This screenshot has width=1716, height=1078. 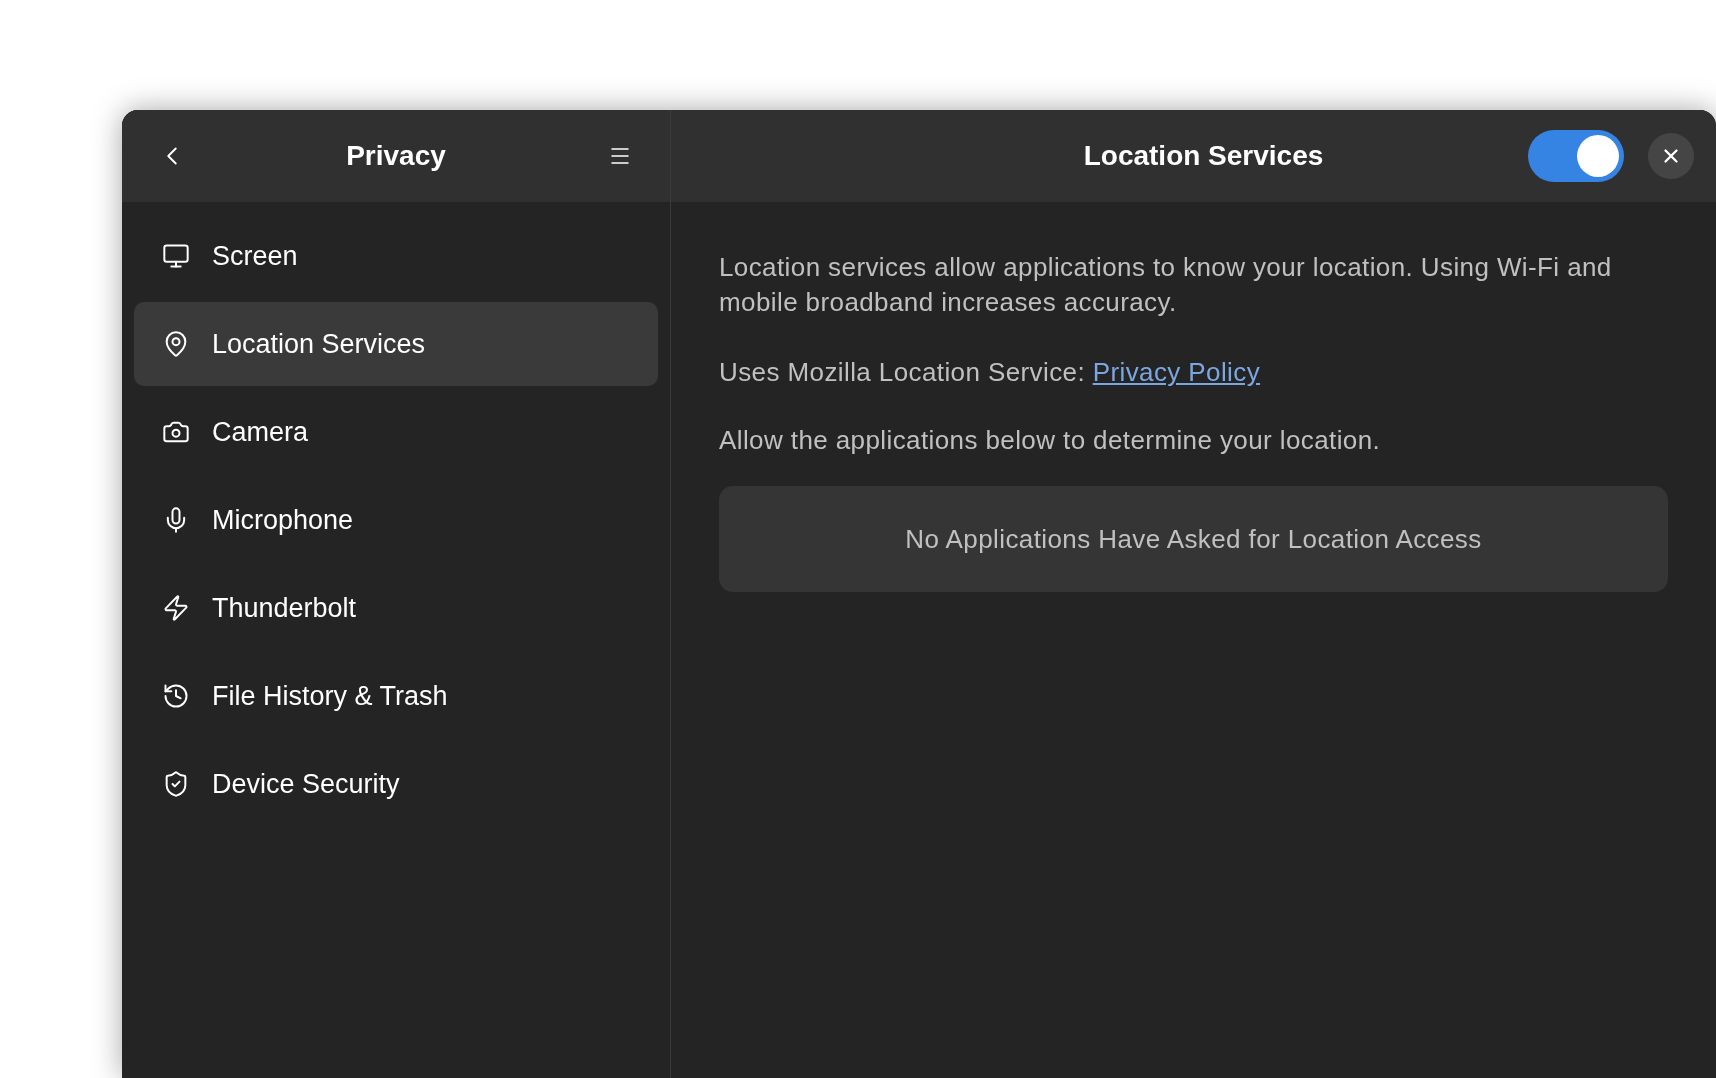 What do you see at coordinates (1050, 440) in the screenshot?
I see `allow-text: Allow the applications below to determine your location.` at bounding box center [1050, 440].